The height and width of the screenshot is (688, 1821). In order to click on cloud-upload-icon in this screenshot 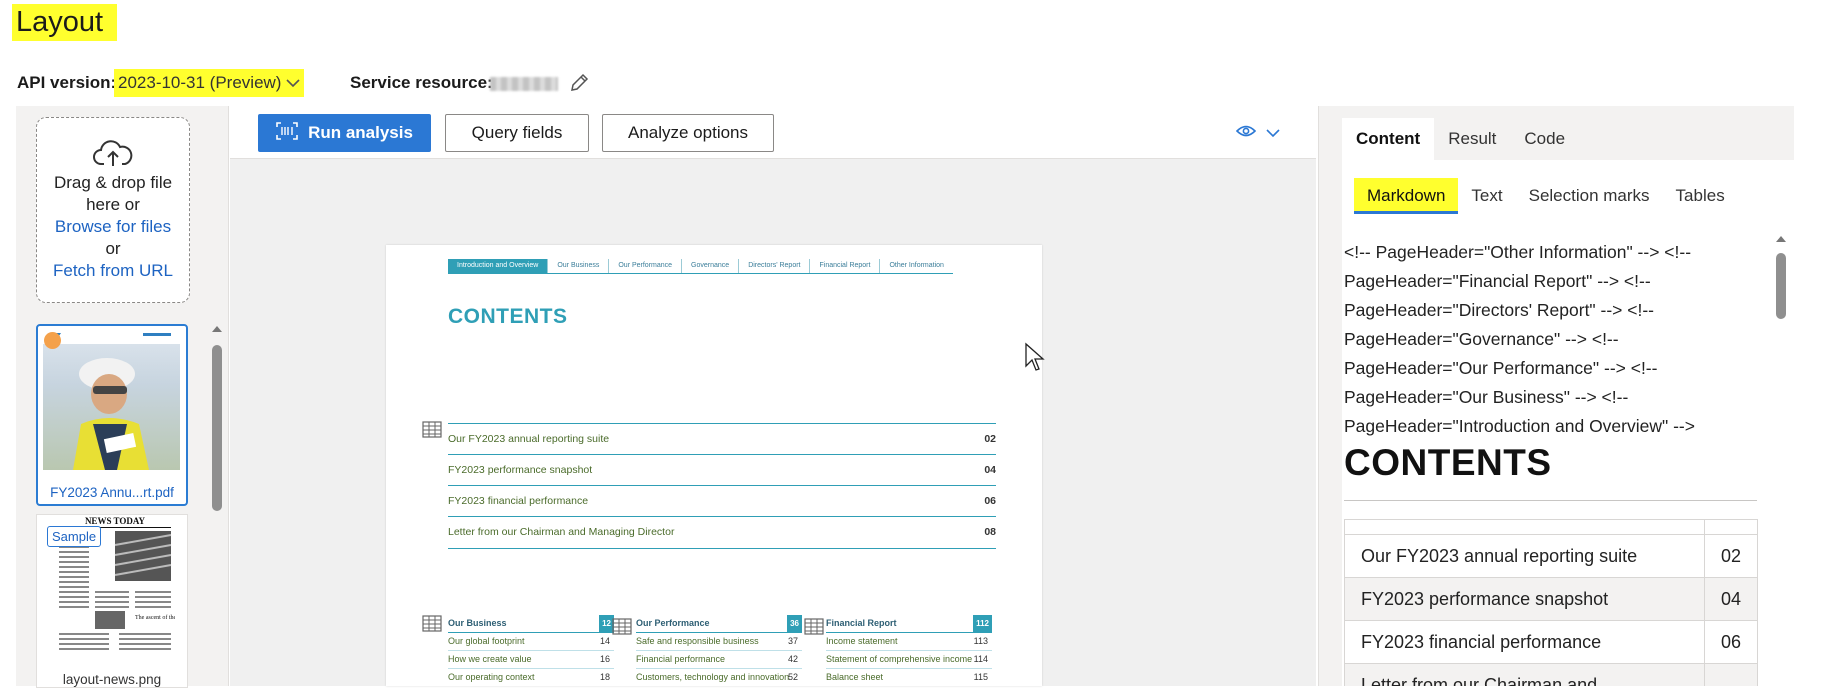, I will do `click(113, 155)`.